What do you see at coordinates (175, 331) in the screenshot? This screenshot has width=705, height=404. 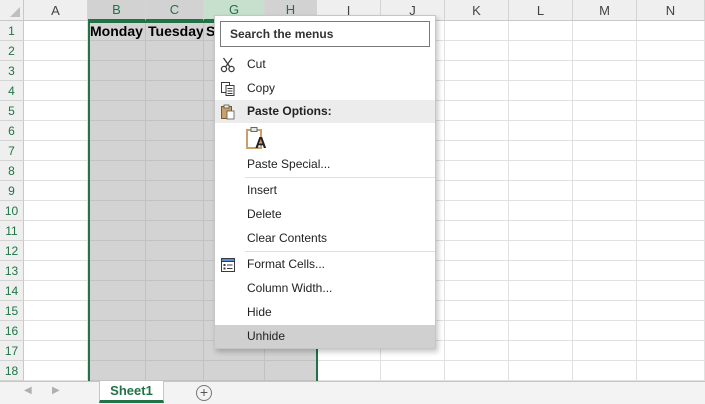 I see `cell-c16` at bounding box center [175, 331].